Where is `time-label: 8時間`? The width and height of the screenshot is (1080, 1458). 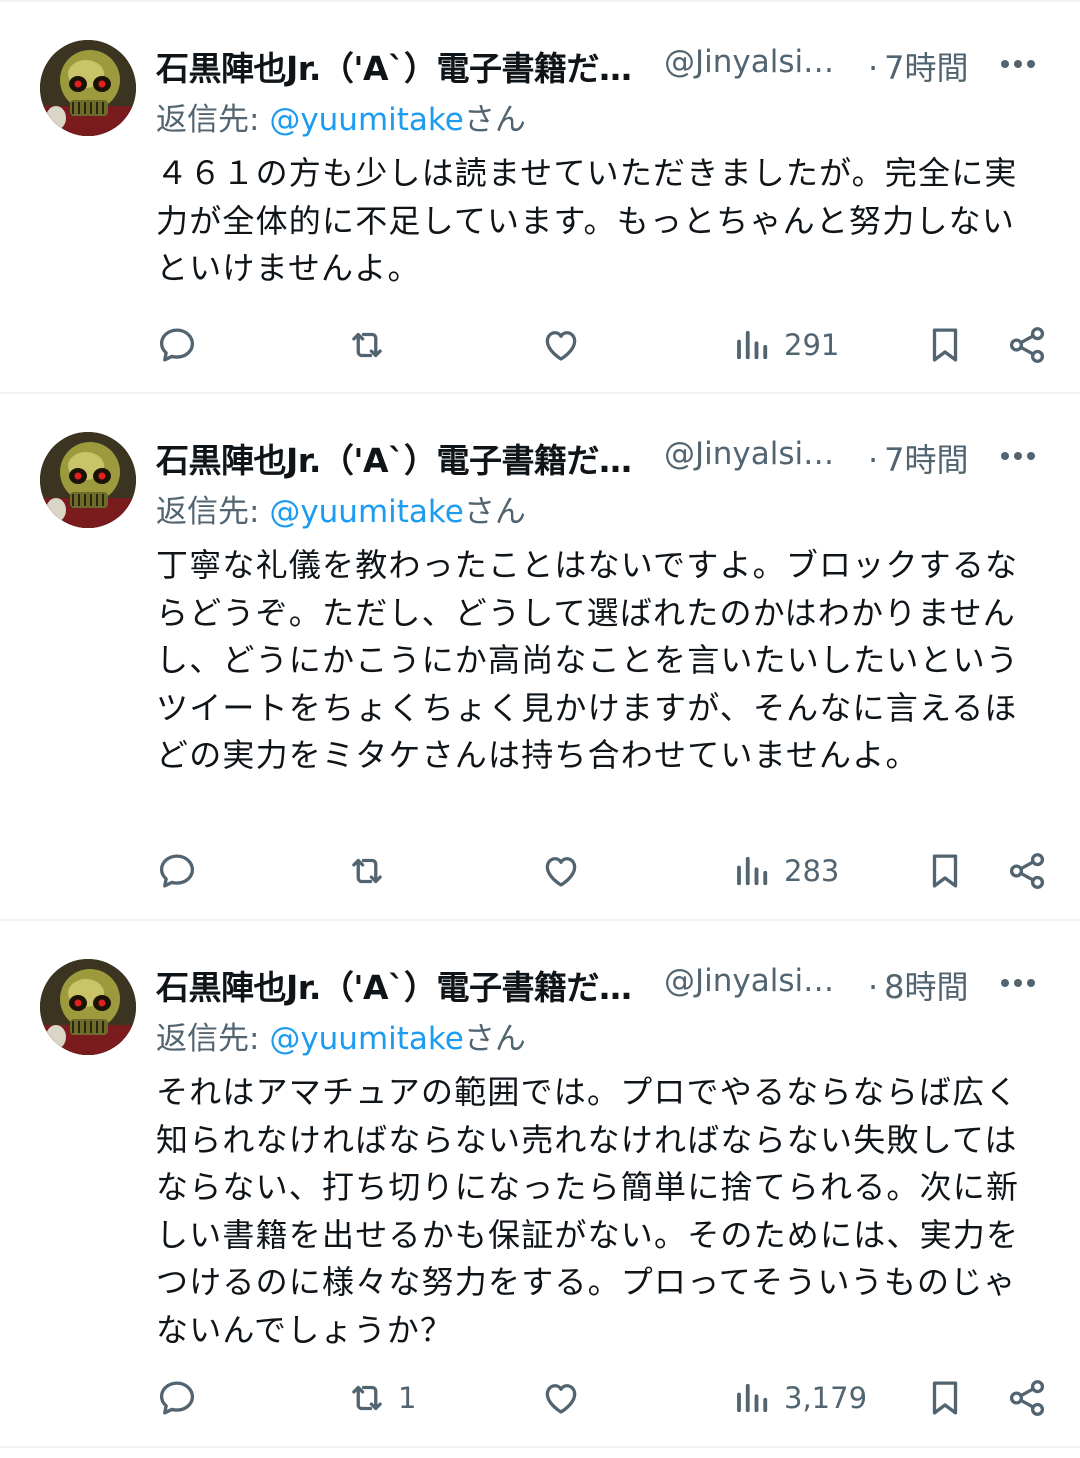 time-label: 8時間 is located at coordinates (926, 987).